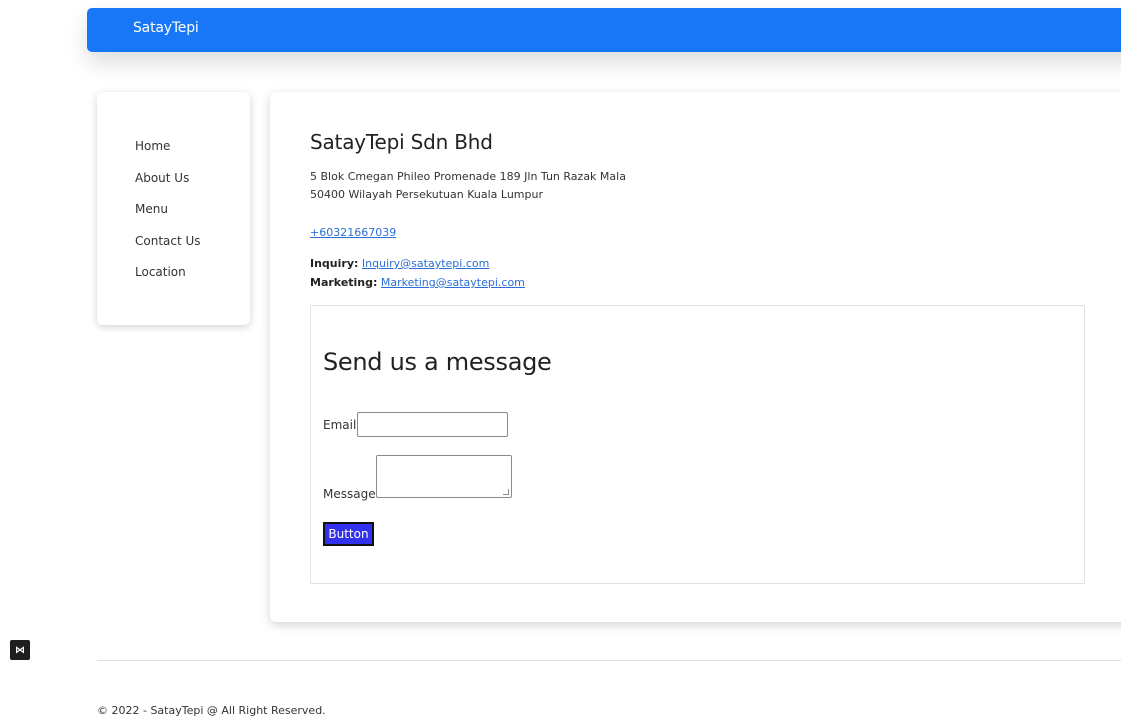  I want to click on sidebar-item-home: Home, so click(168, 154).